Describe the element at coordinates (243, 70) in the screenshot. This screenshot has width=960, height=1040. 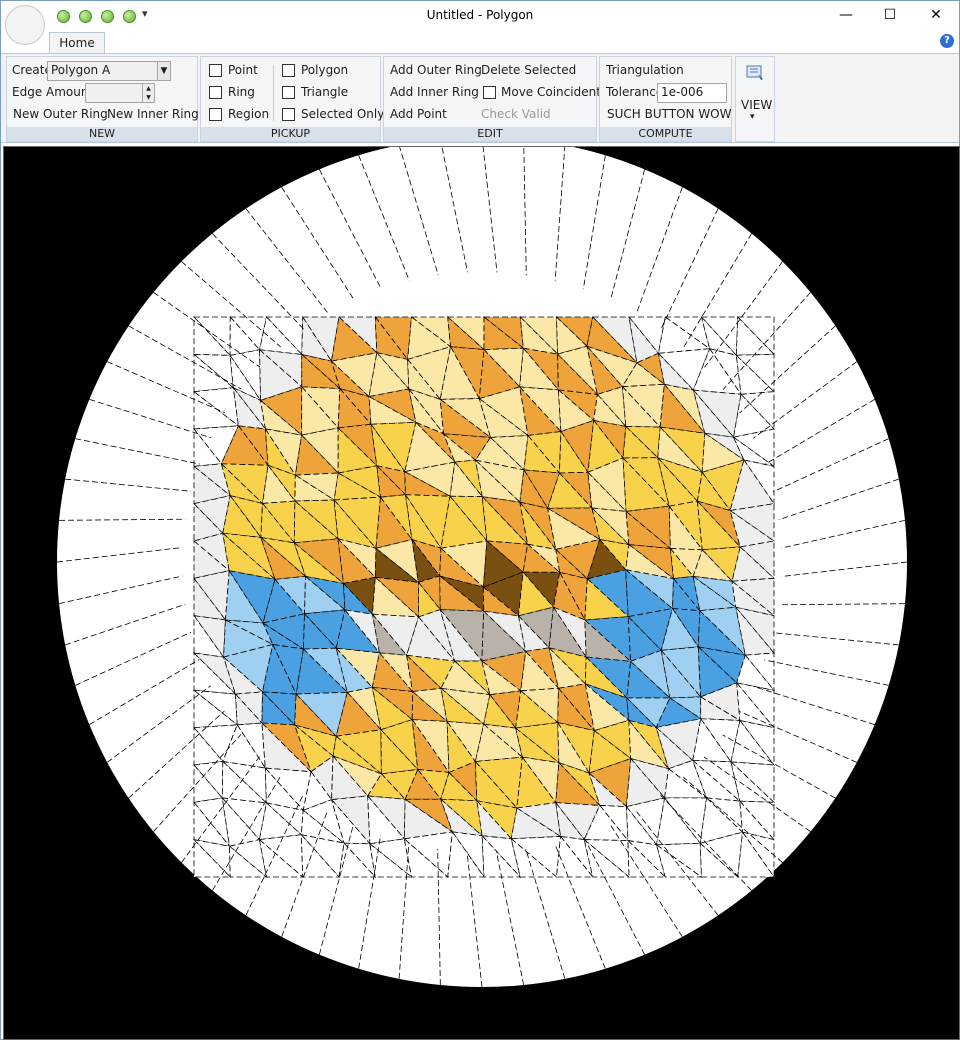
I see `point-checkbox-label: Point` at that location.